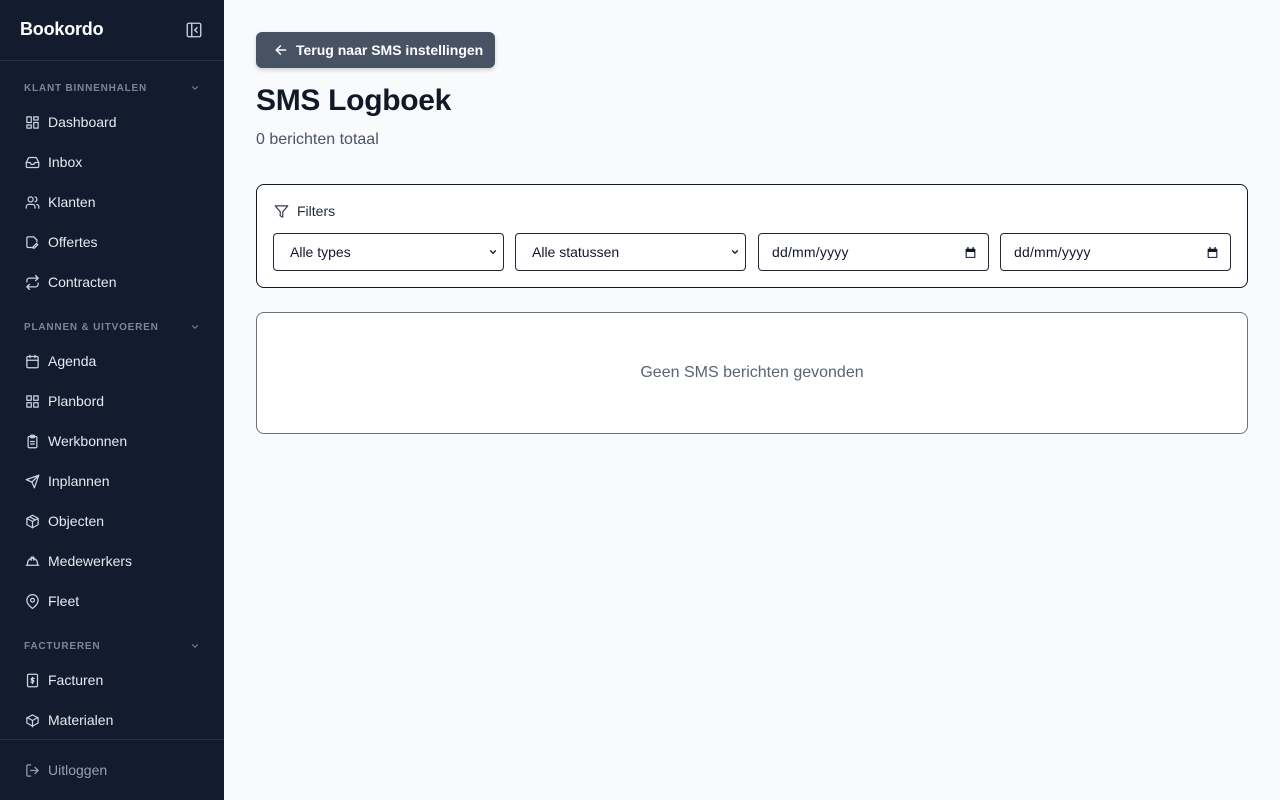  Describe the element at coordinates (32, 601) in the screenshot. I see `map-pin-icon` at that location.